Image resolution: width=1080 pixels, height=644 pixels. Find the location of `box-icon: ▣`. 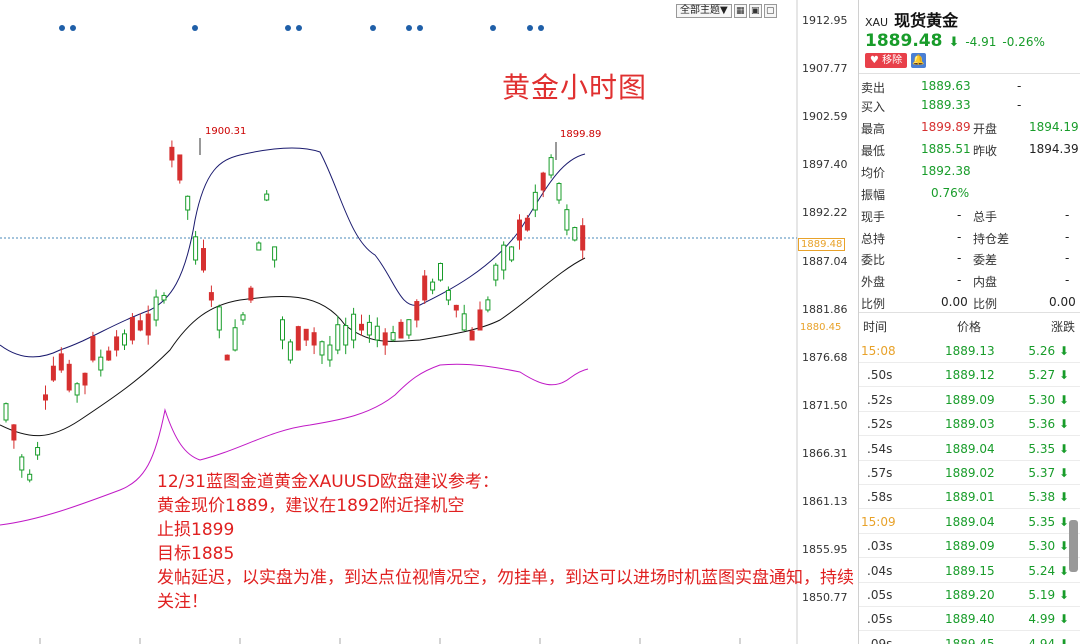

box-icon: ▣ is located at coordinates (755, 11).